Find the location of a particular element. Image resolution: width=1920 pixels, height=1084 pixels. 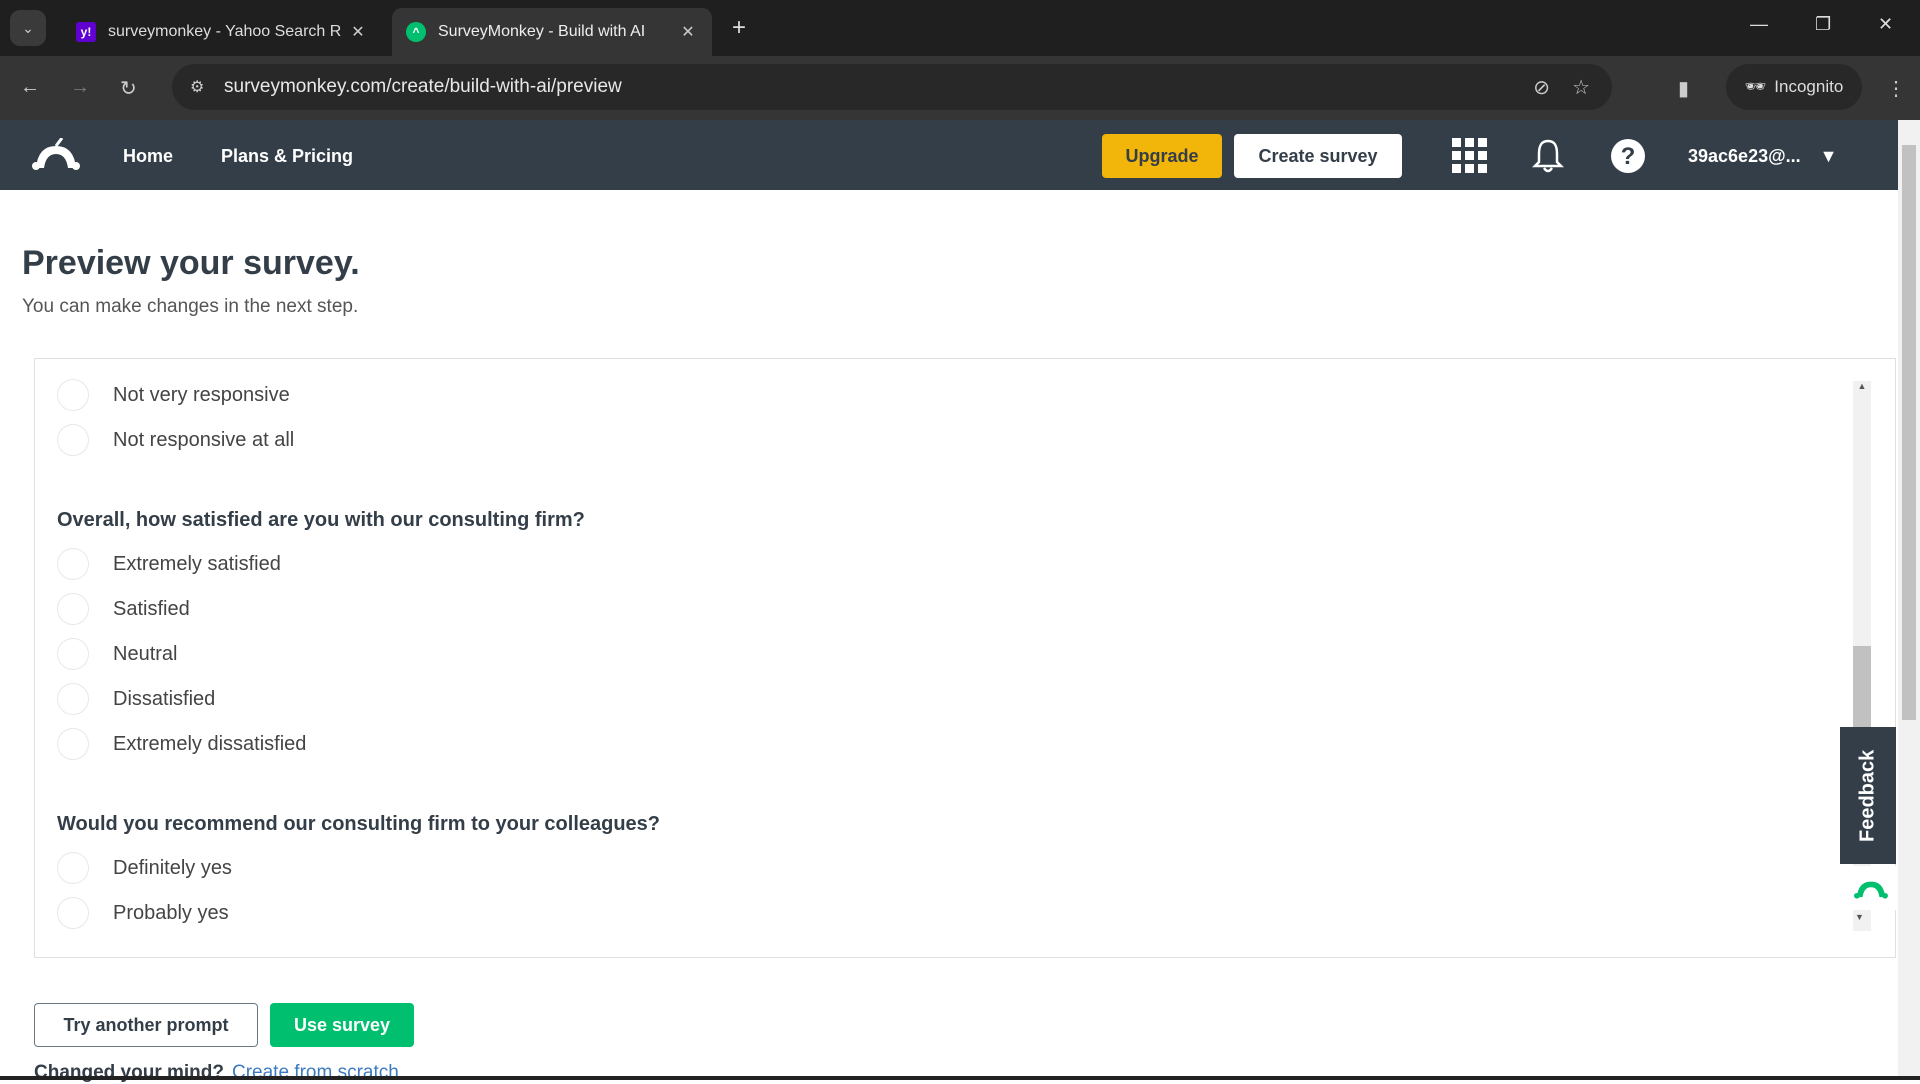

incognito-badge: 🕶 Incognito is located at coordinates (1794, 87).